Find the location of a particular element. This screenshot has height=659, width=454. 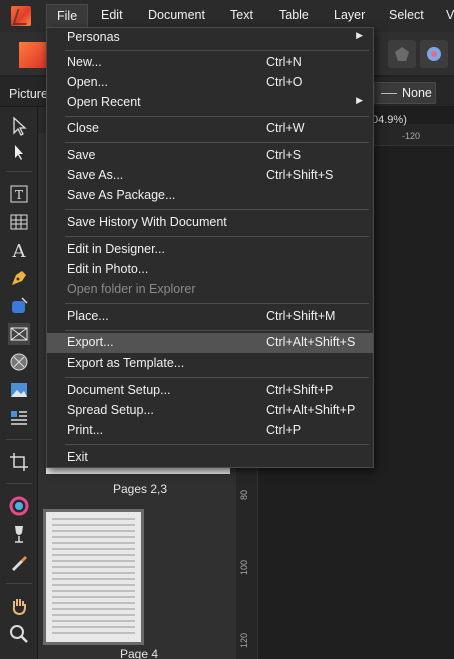

menu-item-save-history: Save History With Document is located at coordinates (210, 223).